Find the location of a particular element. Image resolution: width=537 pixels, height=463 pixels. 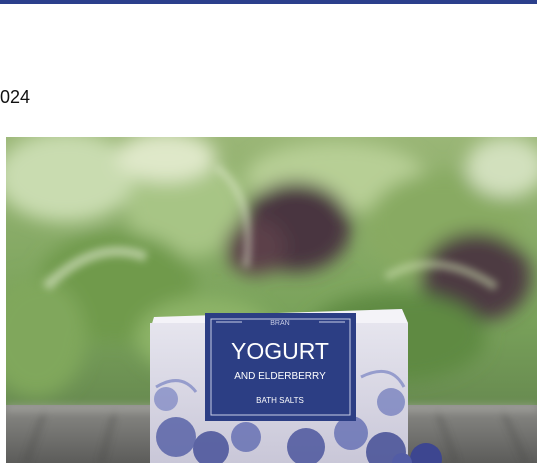

article-date: 024 is located at coordinates (15, 97).